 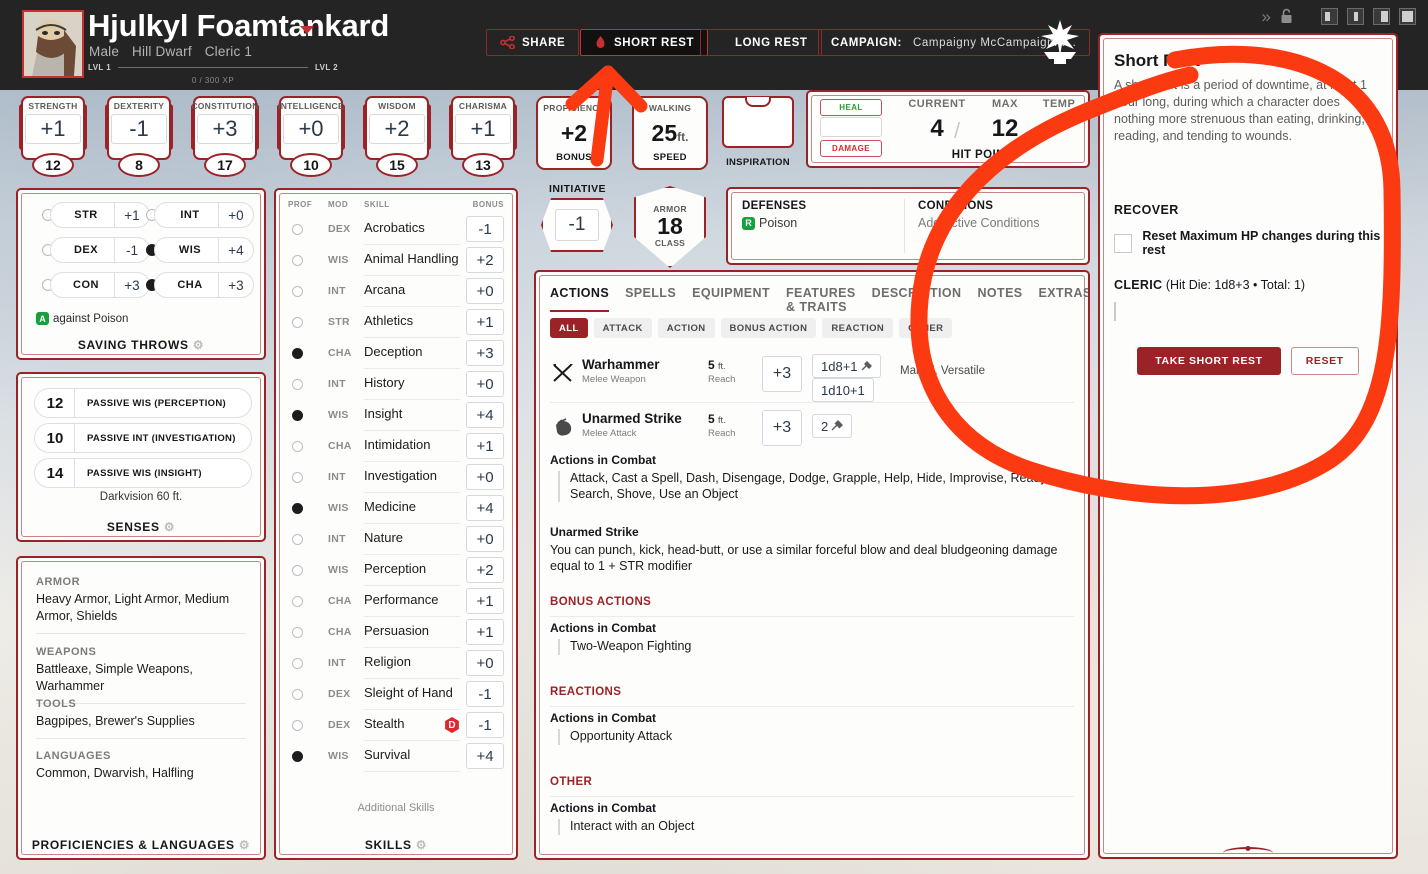 What do you see at coordinates (851, 148) in the screenshot?
I see `damage-button: DAMAGE` at bounding box center [851, 148].